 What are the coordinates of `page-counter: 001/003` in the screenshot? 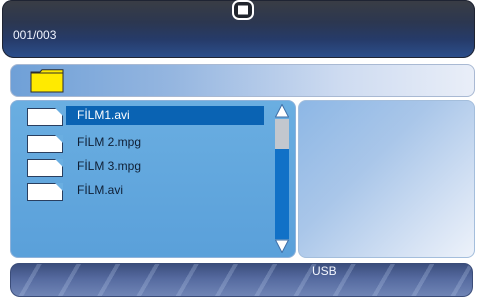 It's located at (35, 35).